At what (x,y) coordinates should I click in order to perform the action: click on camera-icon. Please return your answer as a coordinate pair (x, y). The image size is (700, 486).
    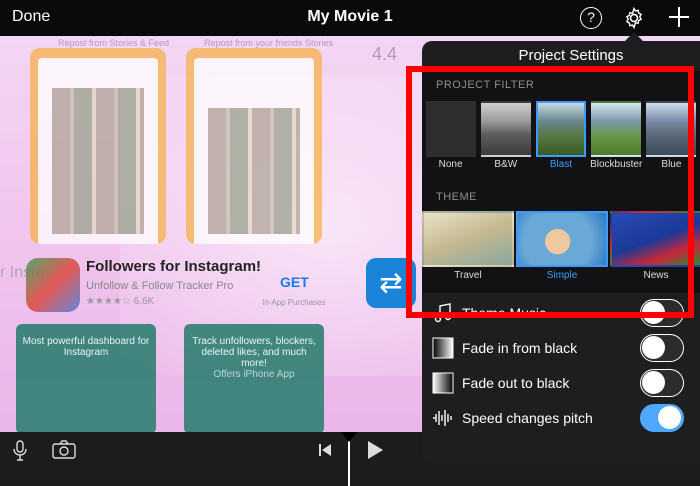
    Looking at the image, I should click on (64, 450).